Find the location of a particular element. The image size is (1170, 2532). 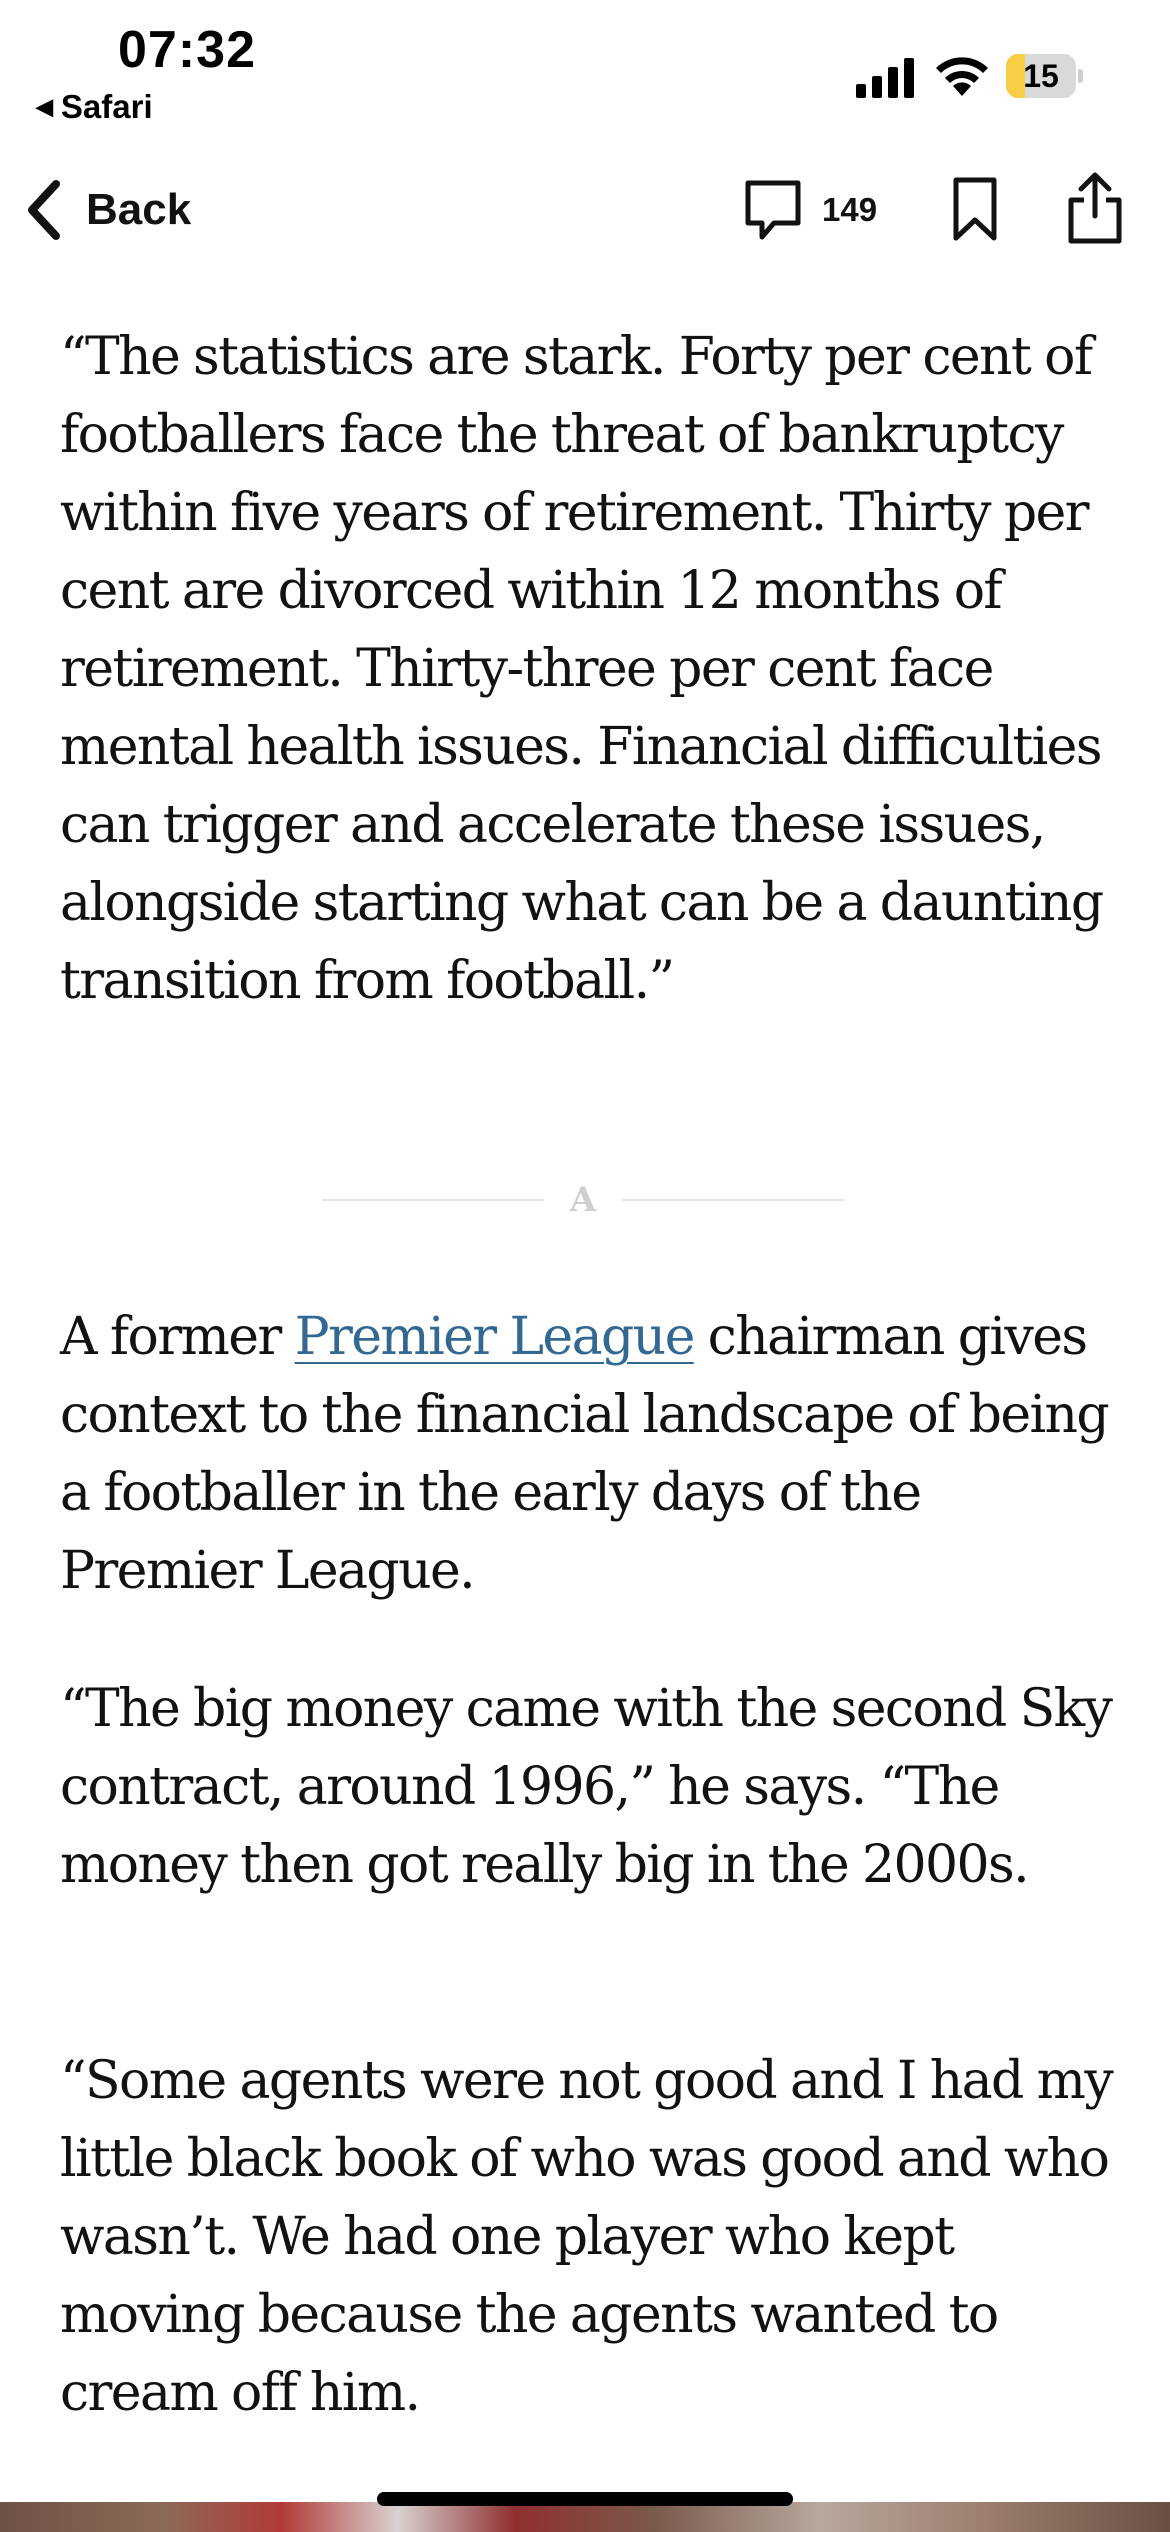

section-divider: A is located at coordinates (583, 1200).